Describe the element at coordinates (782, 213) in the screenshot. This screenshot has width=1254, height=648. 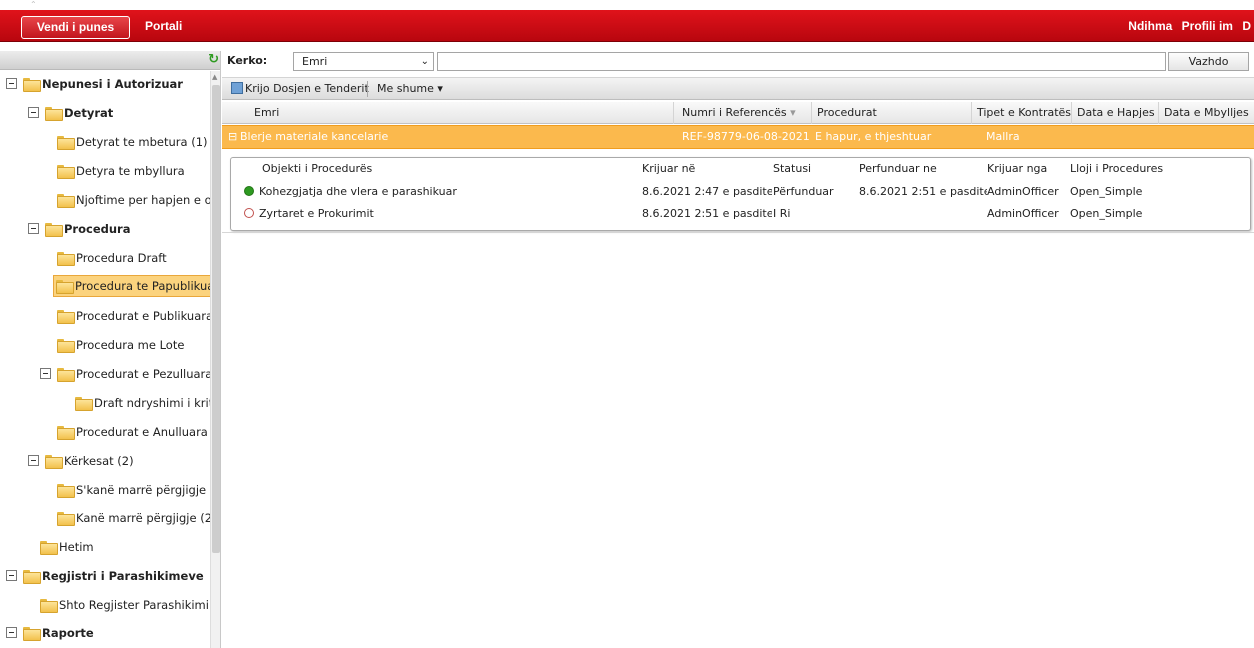
I see `subrow-status: I Ri` at that location.